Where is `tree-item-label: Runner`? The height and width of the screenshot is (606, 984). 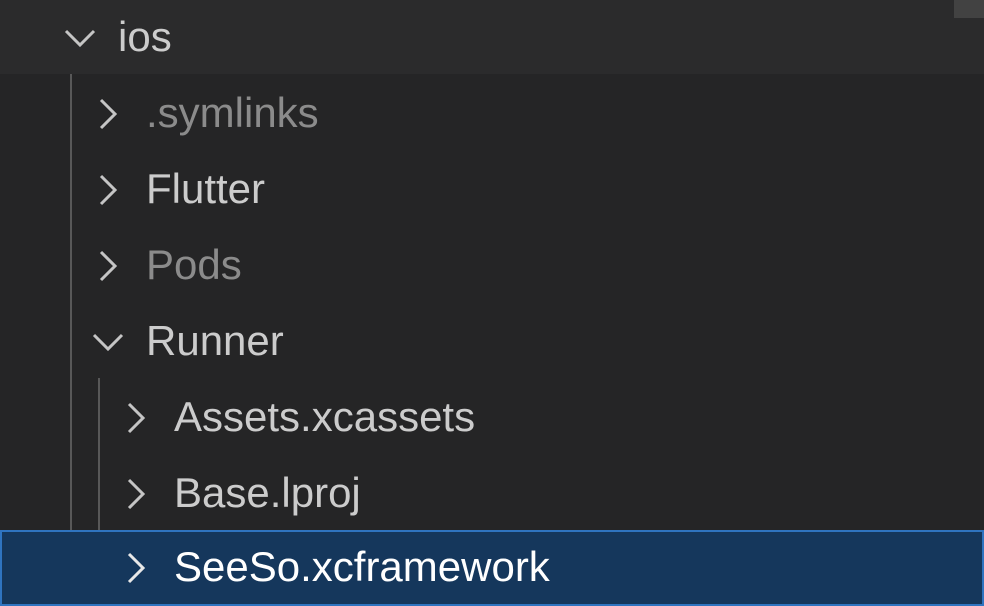 tree-item-label: Runner is located at coordinates (215, 340).